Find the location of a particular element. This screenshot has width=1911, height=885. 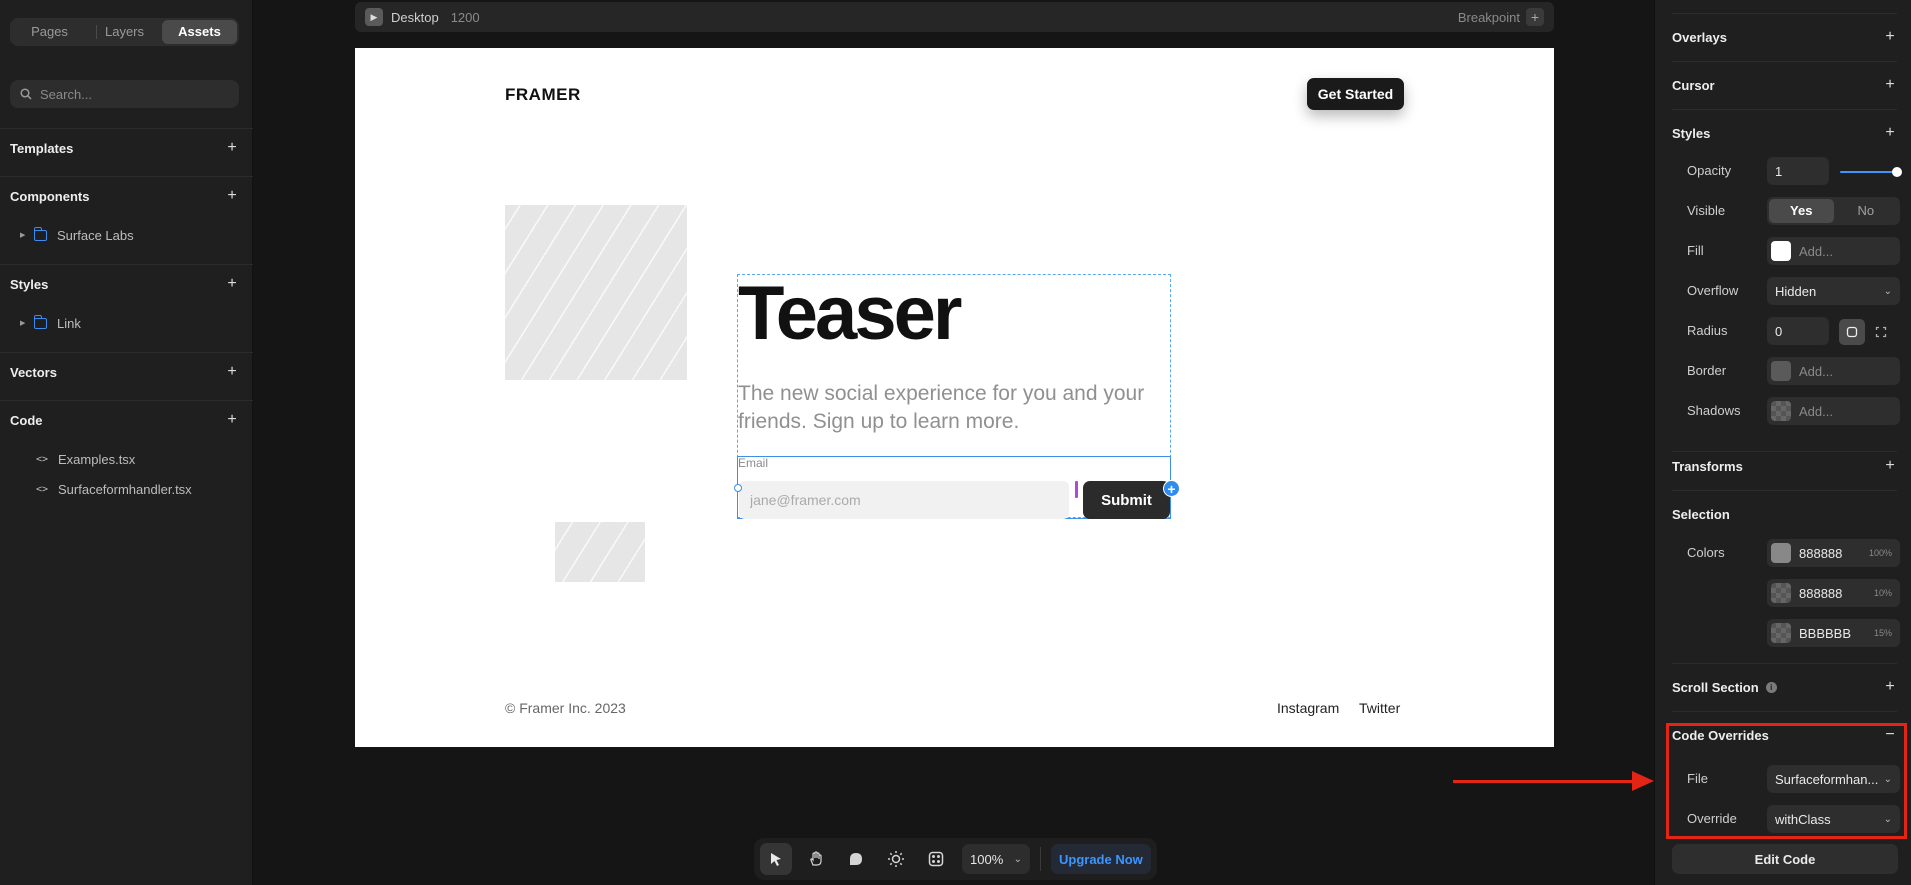

select-tool-icon is located at coordinates (776, 859).